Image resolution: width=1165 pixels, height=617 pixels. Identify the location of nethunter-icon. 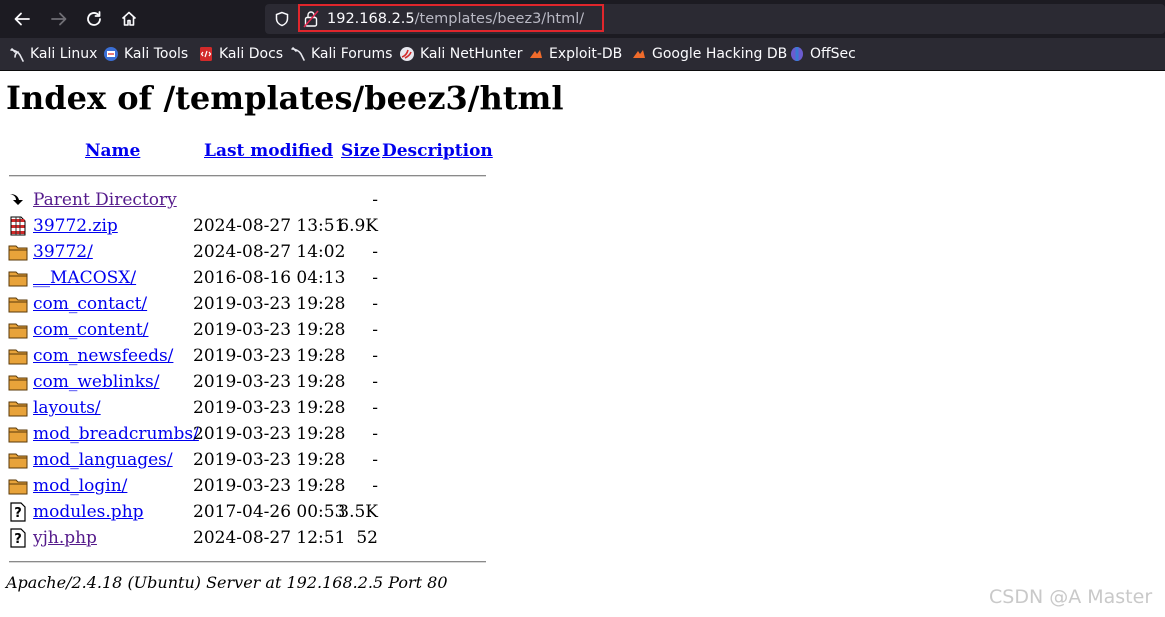
(407, 54).